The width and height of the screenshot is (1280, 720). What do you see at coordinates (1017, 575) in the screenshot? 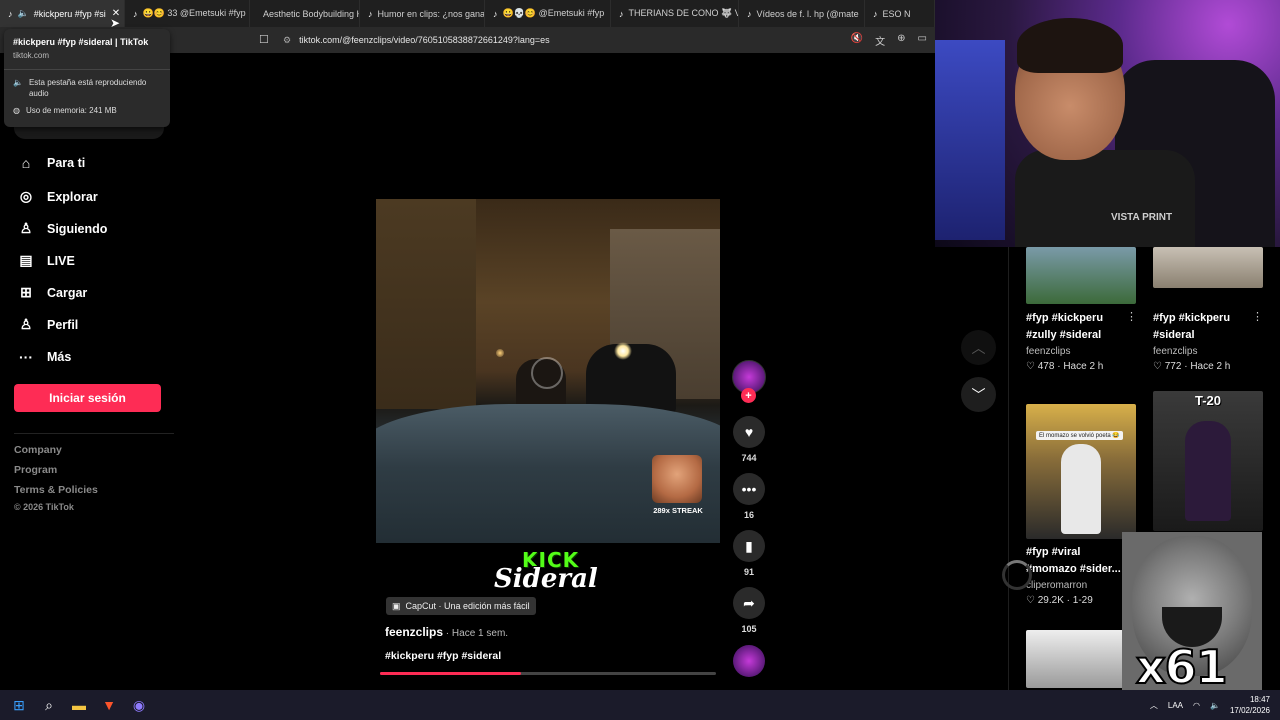
I see `loading-spinner-icon` at bounding box center [1017, 575].